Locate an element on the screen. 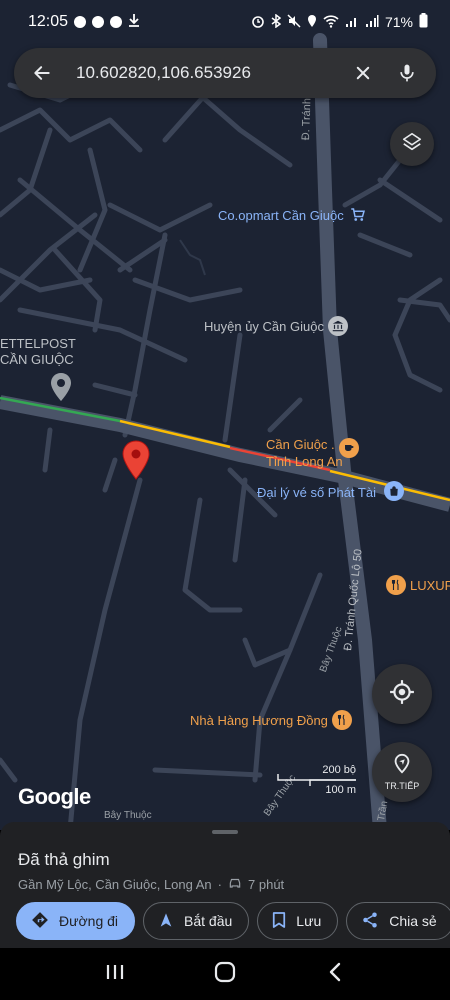 This screenshot has width=450, height=1000. status-bar: 12:05 71% is located at coordinates (225, 22).